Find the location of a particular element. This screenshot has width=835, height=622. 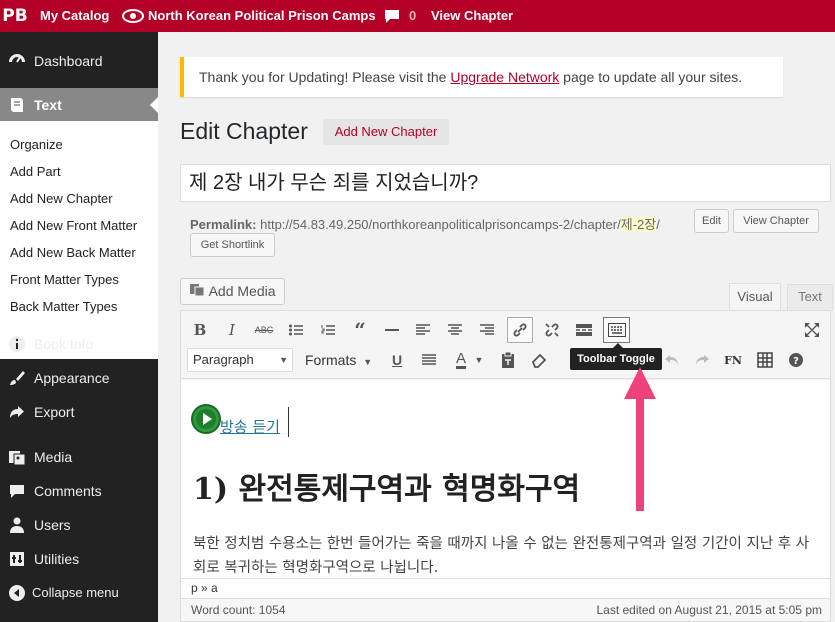

menu-book-info: Book Info is located at coordinates (79, 344).